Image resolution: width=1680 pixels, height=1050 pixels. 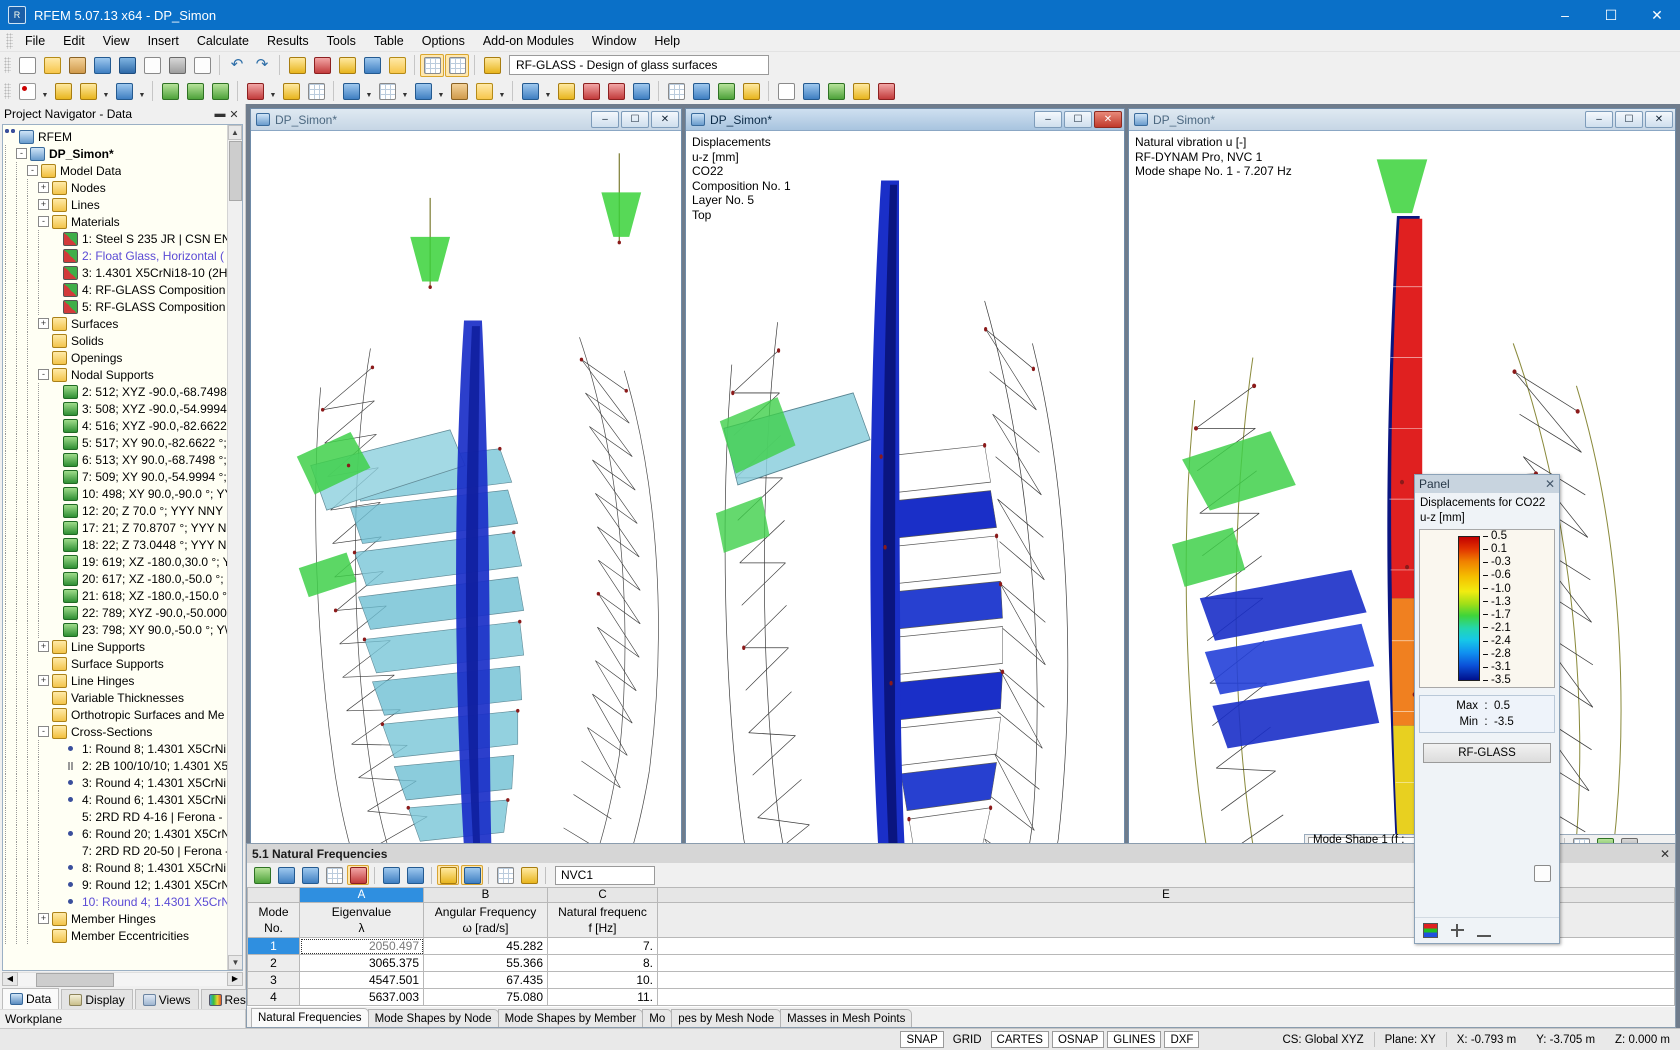 I want to click on new-line-icon, so click(x=63, y=91).